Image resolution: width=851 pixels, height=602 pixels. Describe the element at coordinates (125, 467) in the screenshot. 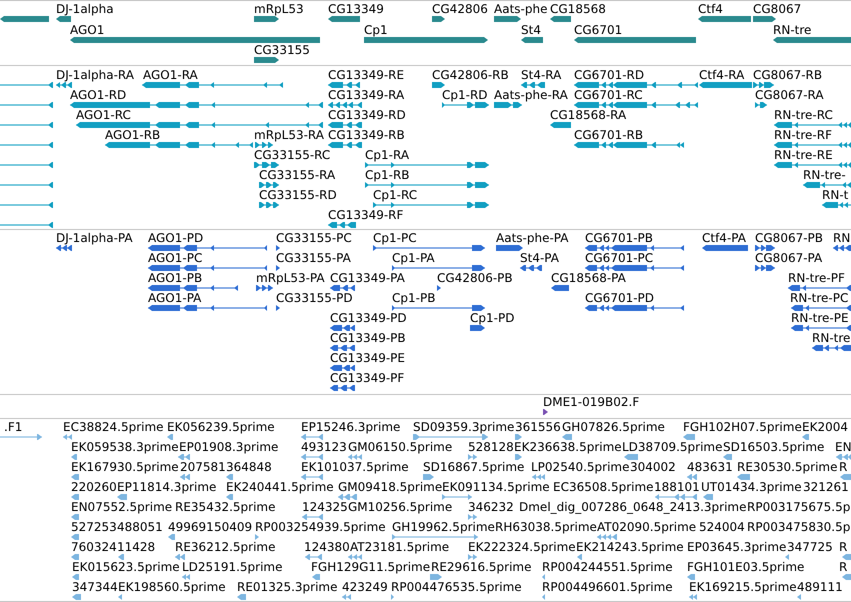

I see `feature-label: EK167930.5prime` at that location.